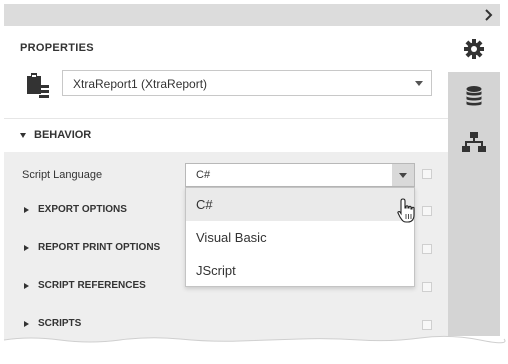 The image size is (508, 364). Describe the element at coordinates (474, 181) in the screenshot. I see `side-tab-bar` at that location.